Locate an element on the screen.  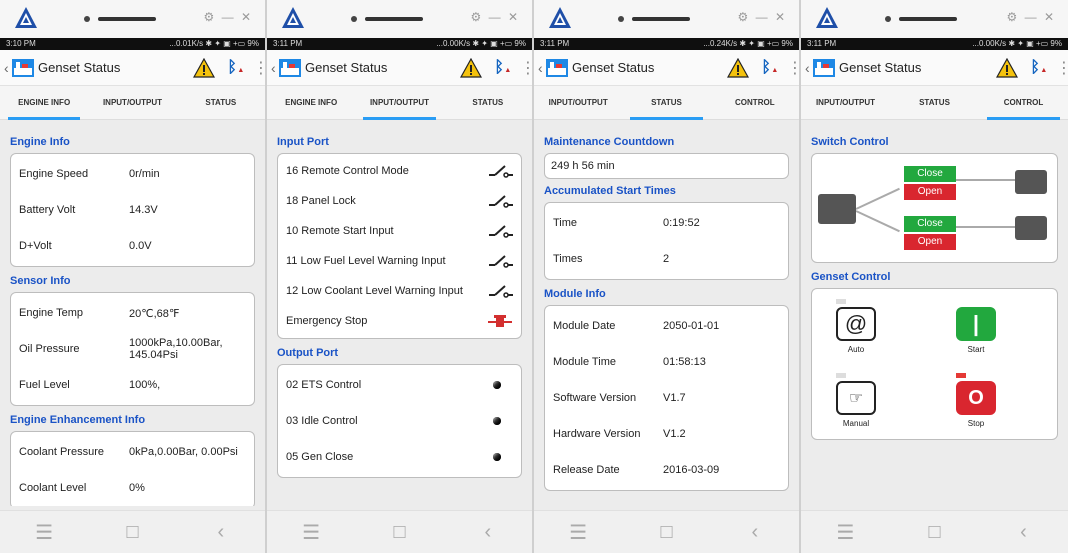
input-label: 11 Low Fuel Level Warning Input is located at coordinates (366, 261).